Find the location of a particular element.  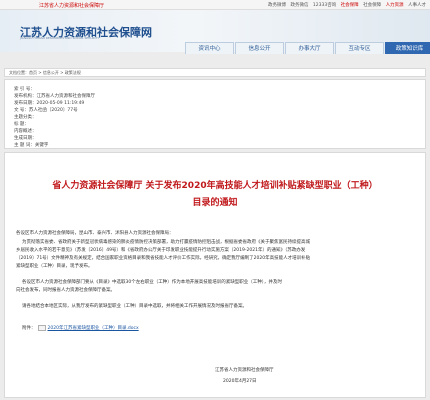

tab-interaction: 互动专区 is located at coordinates (359, 48).